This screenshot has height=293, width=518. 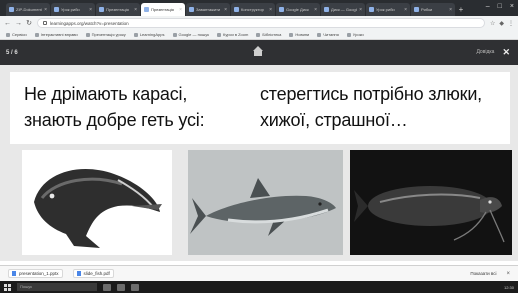 I want to click on bookmark-item: Уроки, so click(x=355, y=34).